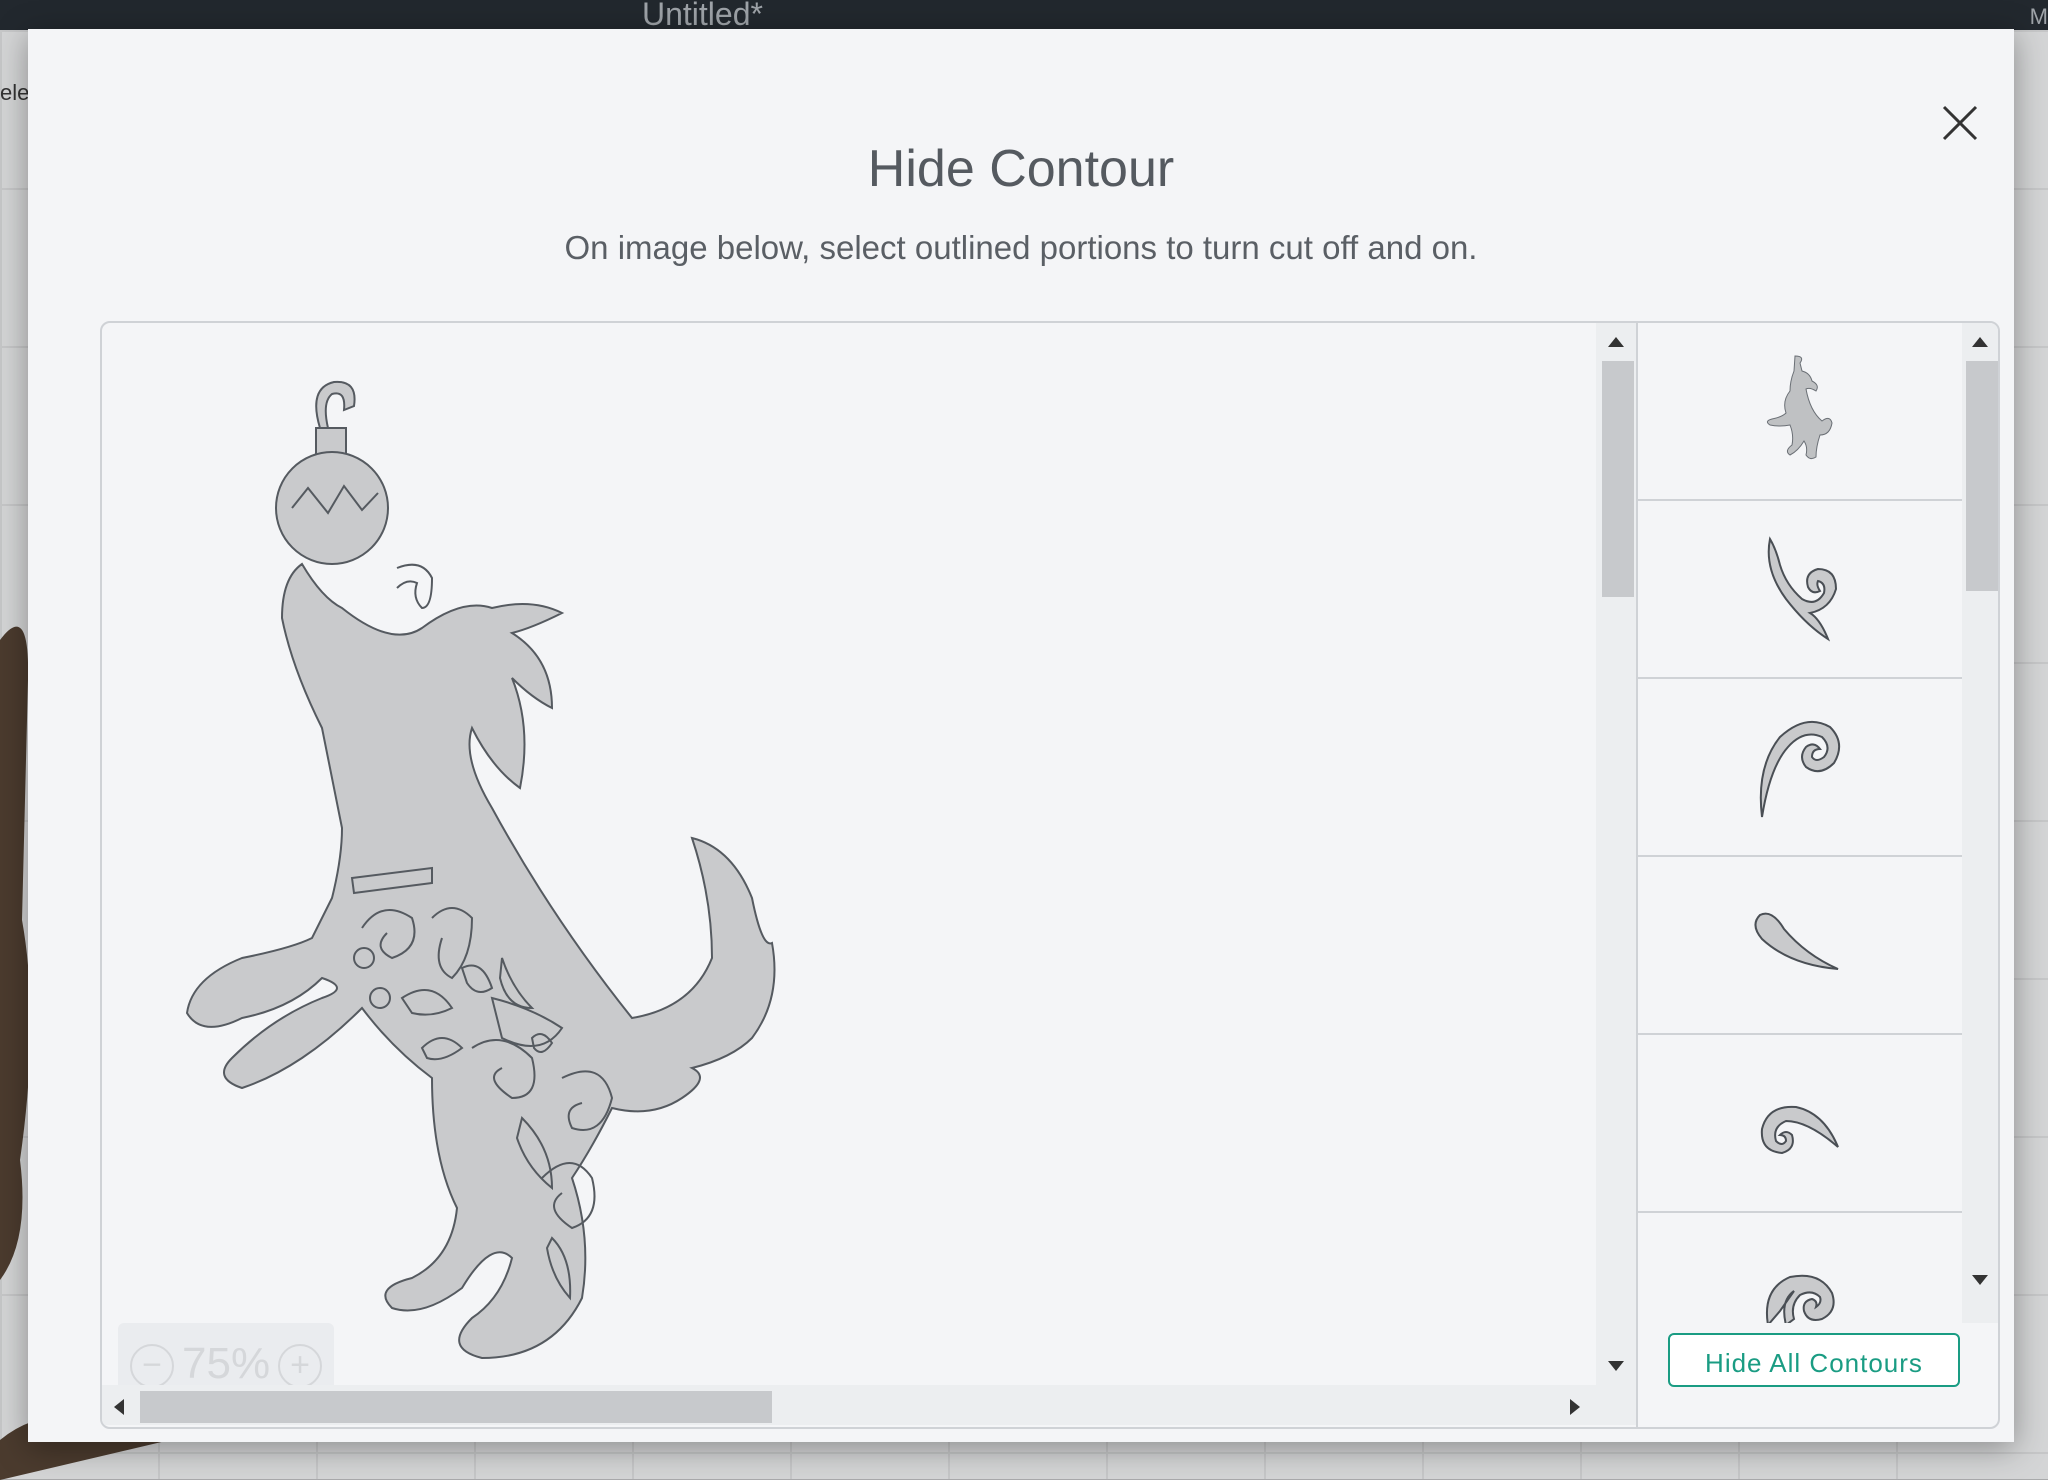 This screenshot has width=2048, height=1480. I want to click on contour-item-dog, so click(1800, 412).